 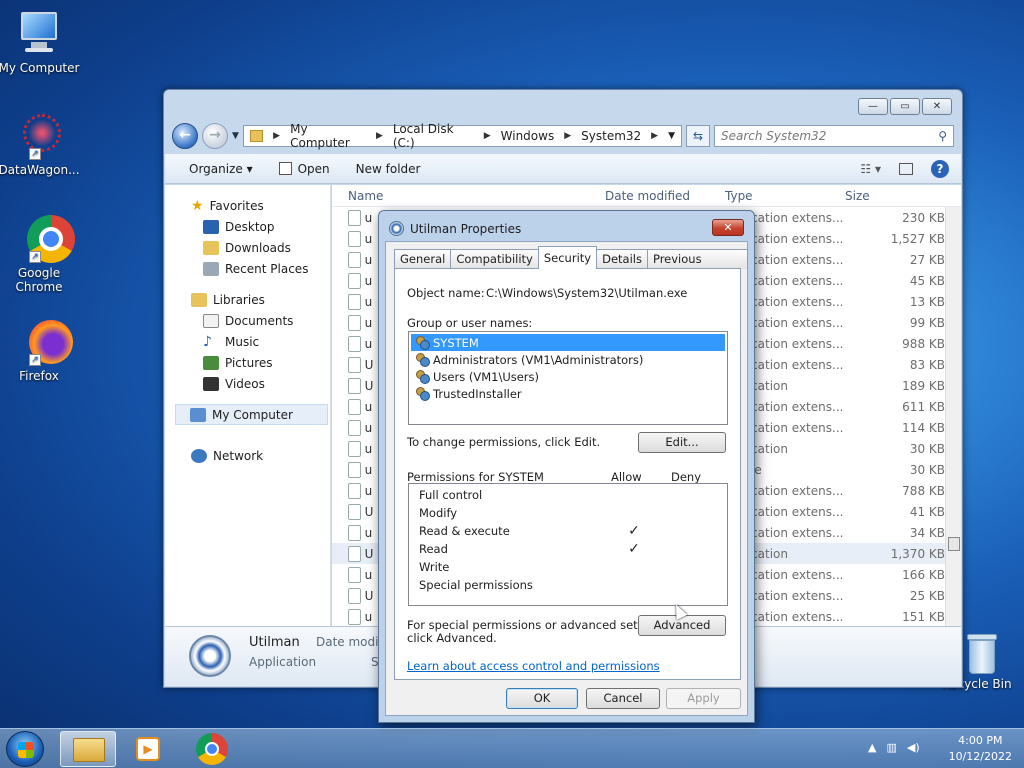 What do you see at coordinates (857, 196) in the screenshot?
I see `column-header-size: Size` at bounding box center [857, 196].